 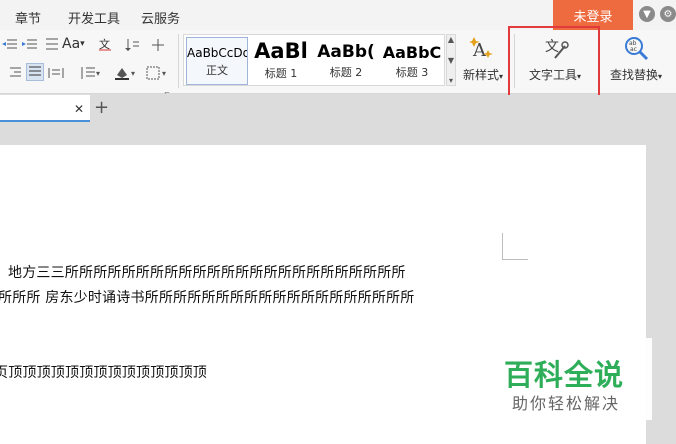 I want to click on document-tab-bar: ✕ +, so click(x=338, y=109).